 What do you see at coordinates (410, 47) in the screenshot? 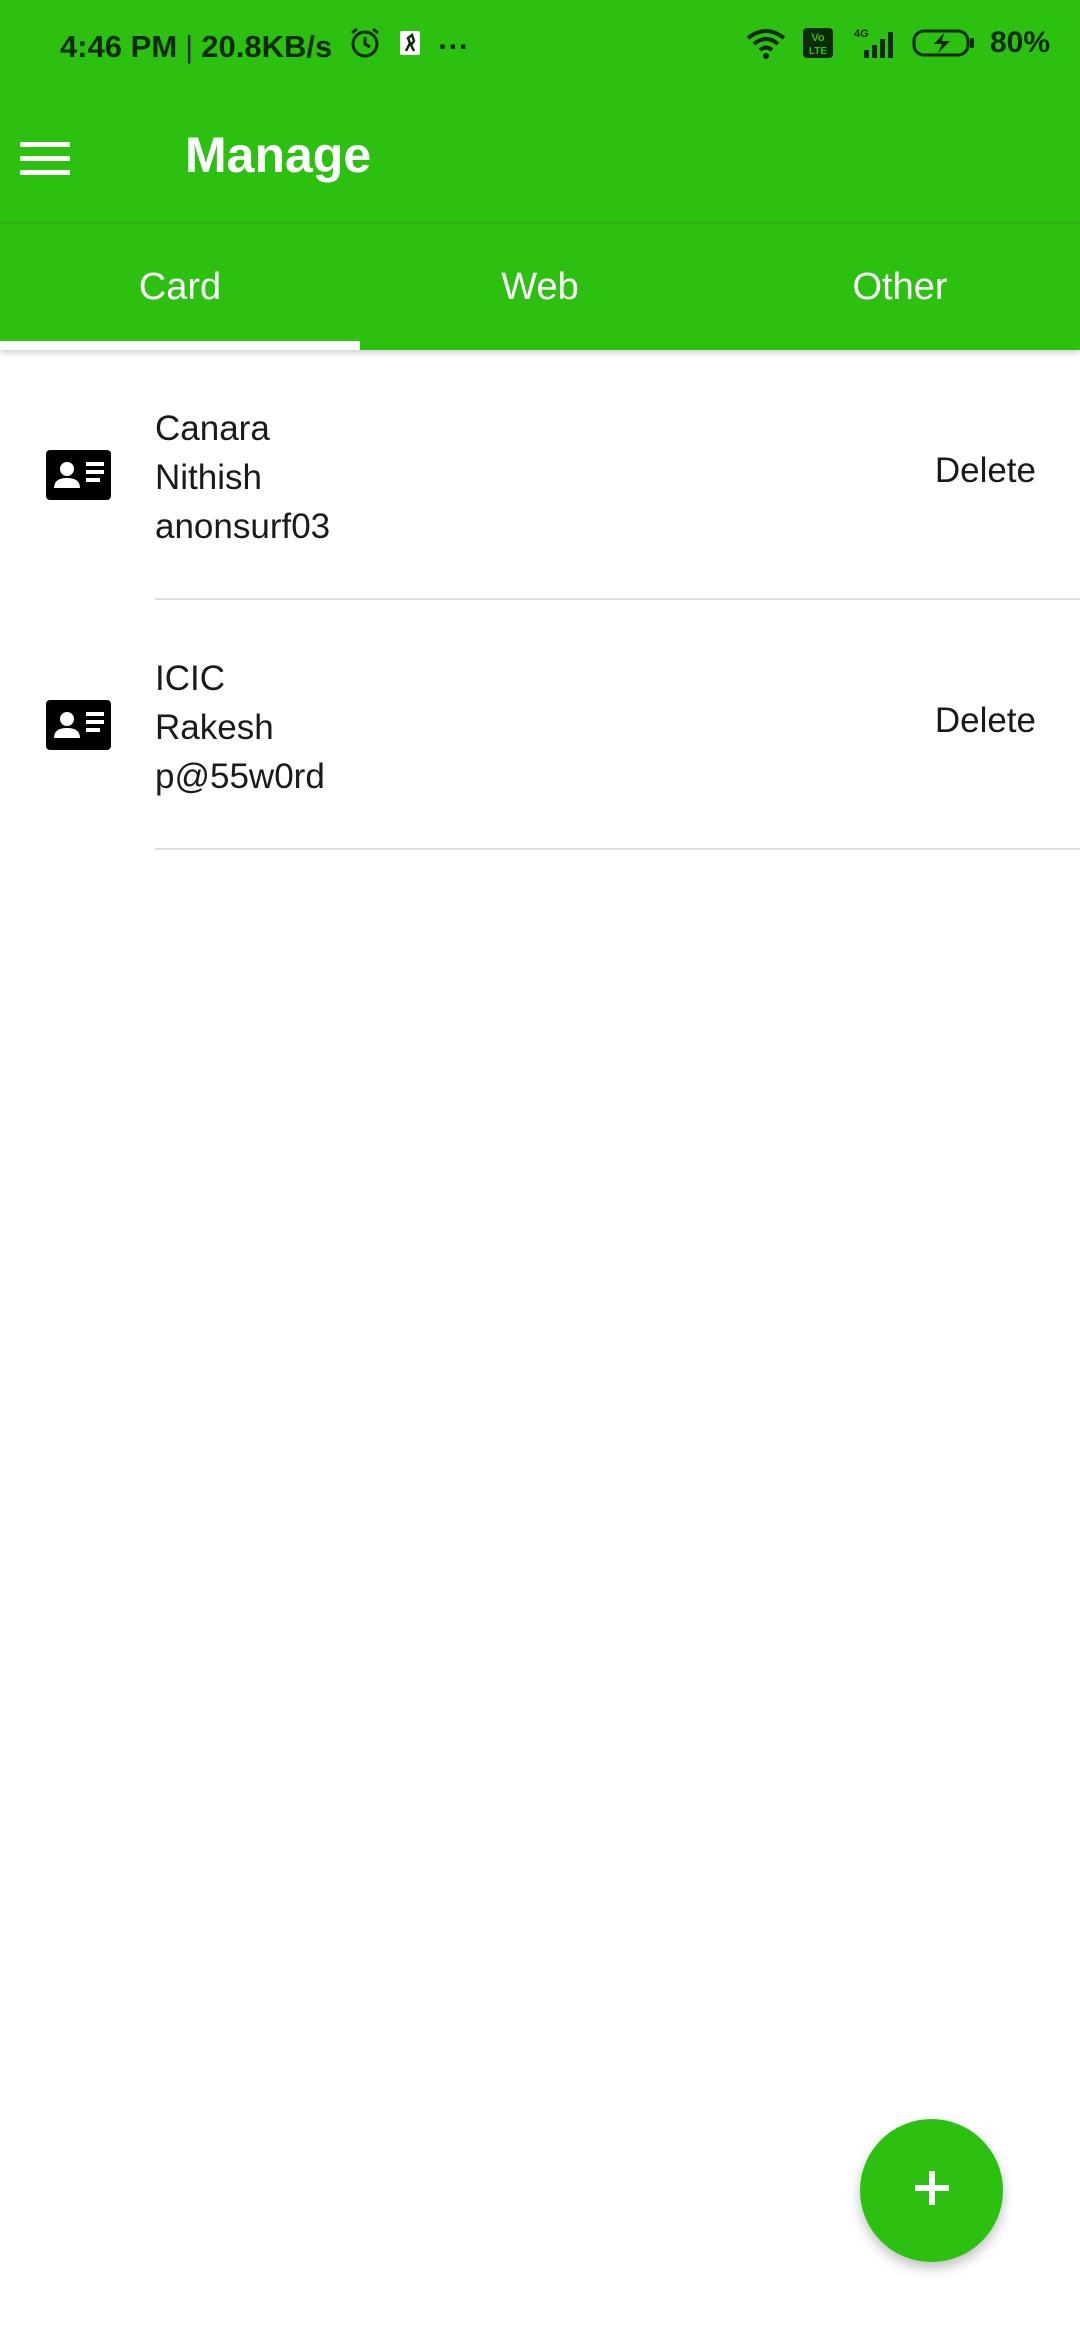
I see `app-notification-icon` at bounding box center [410, 47].